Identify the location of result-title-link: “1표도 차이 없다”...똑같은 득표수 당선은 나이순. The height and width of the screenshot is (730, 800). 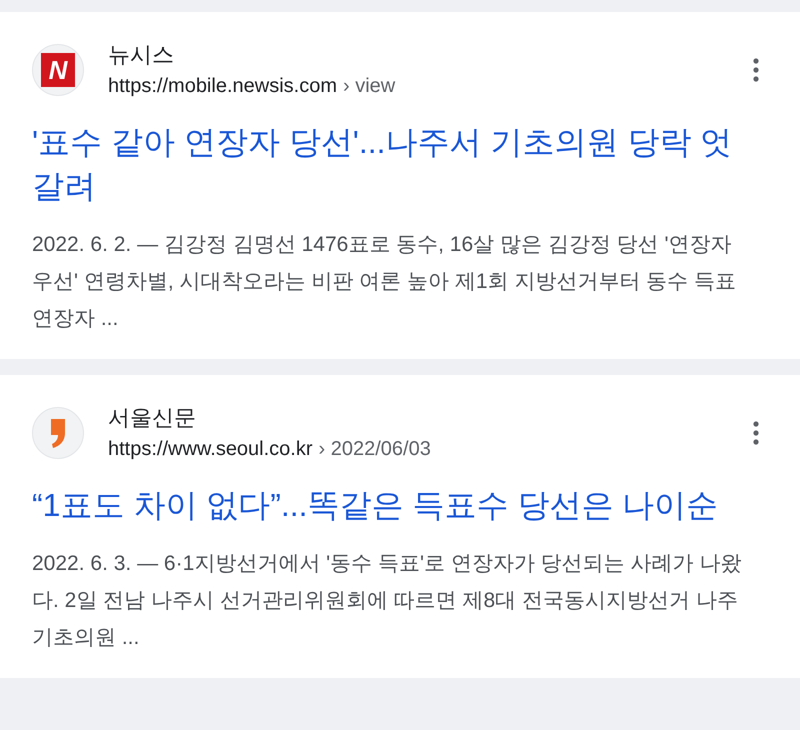
(400, 505).